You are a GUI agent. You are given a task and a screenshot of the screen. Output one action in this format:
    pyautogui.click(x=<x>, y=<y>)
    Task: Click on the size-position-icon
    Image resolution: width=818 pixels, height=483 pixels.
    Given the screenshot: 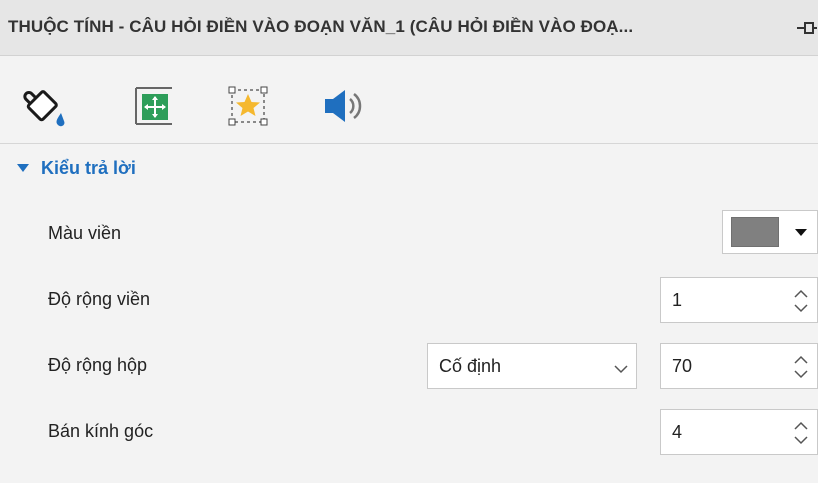 What is the action you would take?
    pyautogui.click(x=154, y=108)
    